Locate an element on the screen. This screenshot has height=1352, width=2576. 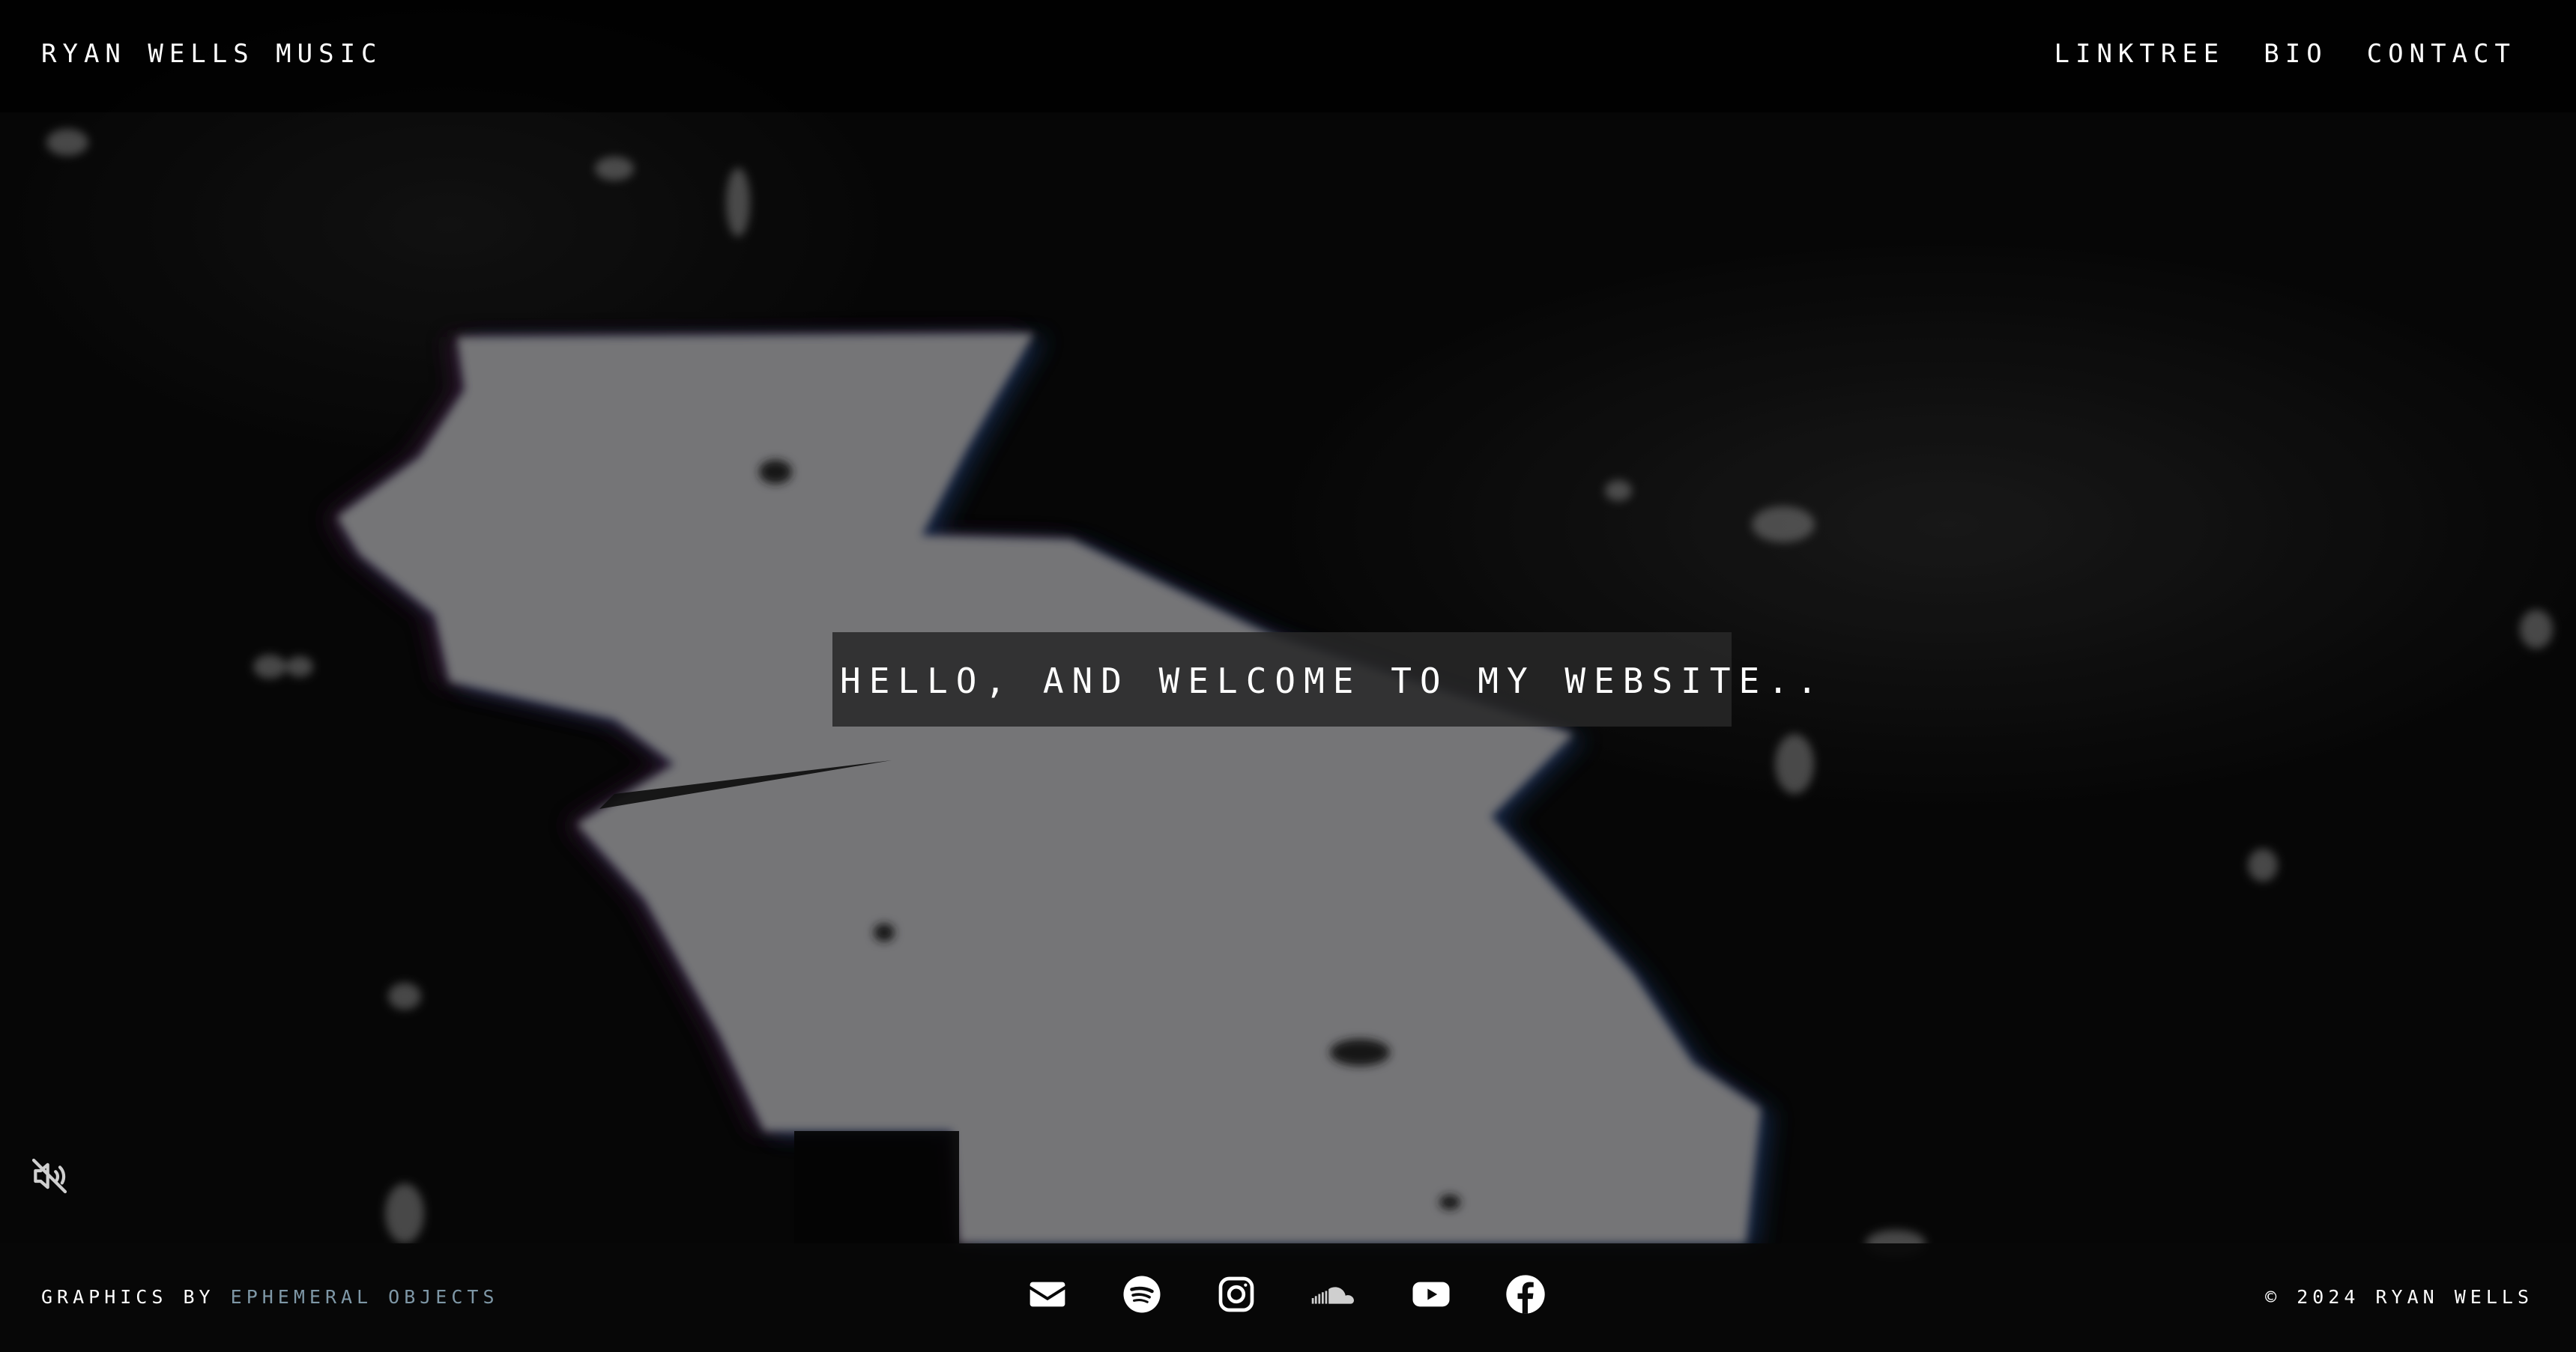
youtube-icon is located at coordinates (1431, 1294).